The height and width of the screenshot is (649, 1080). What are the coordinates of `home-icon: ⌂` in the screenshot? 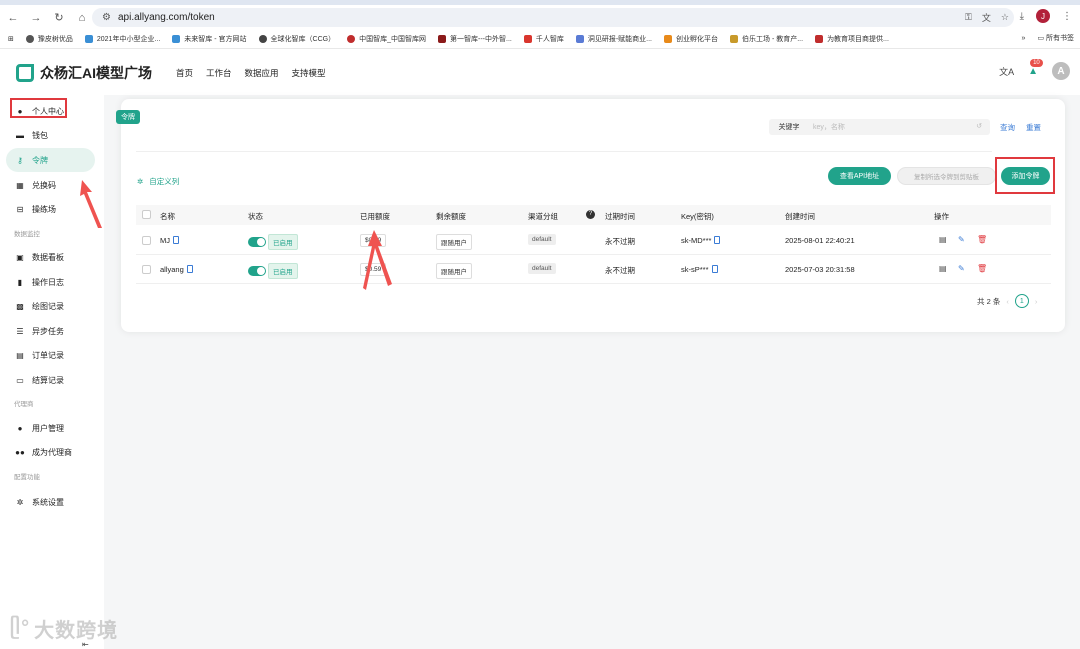 It's located at (82, 18).